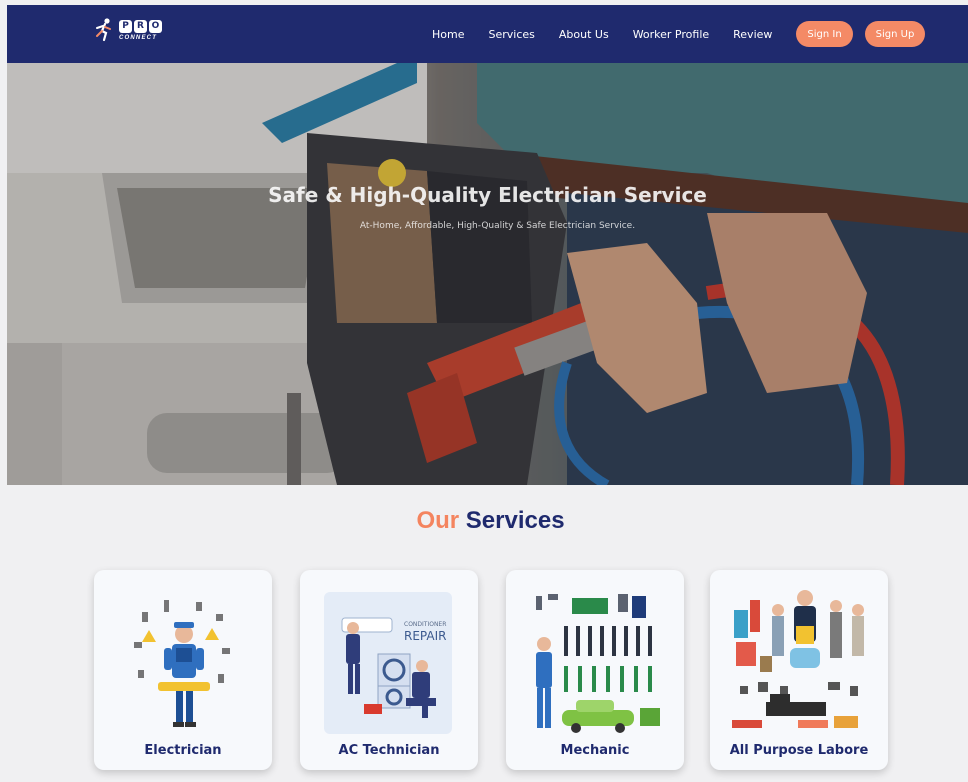 This screenshot has height=782, width=968. I want to click on services-heading: Our Services, so click(484, 521).